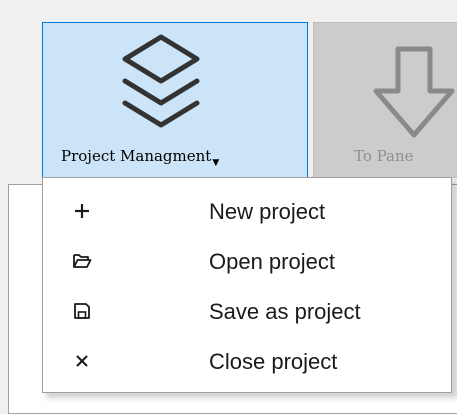 The height and width of the screenshot is (414, 457). Describe the element at coordinates (273, 361) in the screenshot. I see `menu-item-label: Close project` at that location.